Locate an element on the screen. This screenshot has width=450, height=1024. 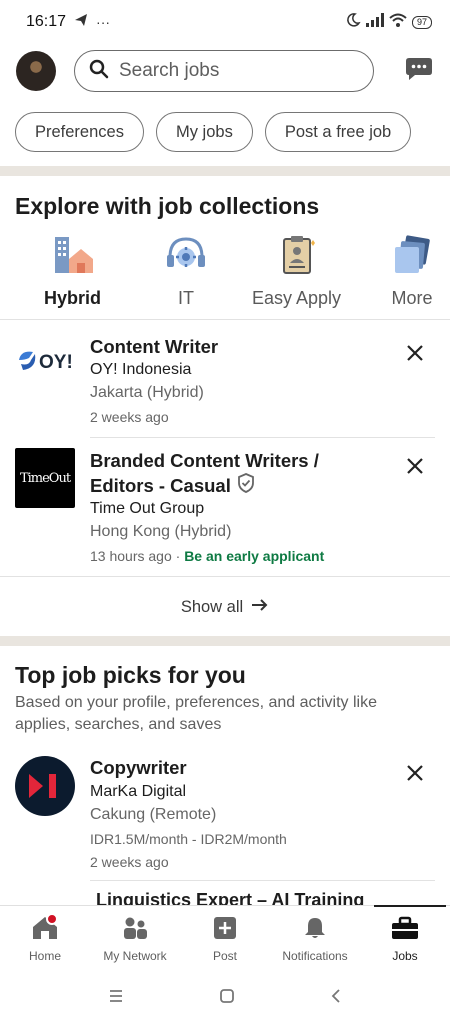
nav-jobs-label: Jobs is located at coordinates (405, 956).